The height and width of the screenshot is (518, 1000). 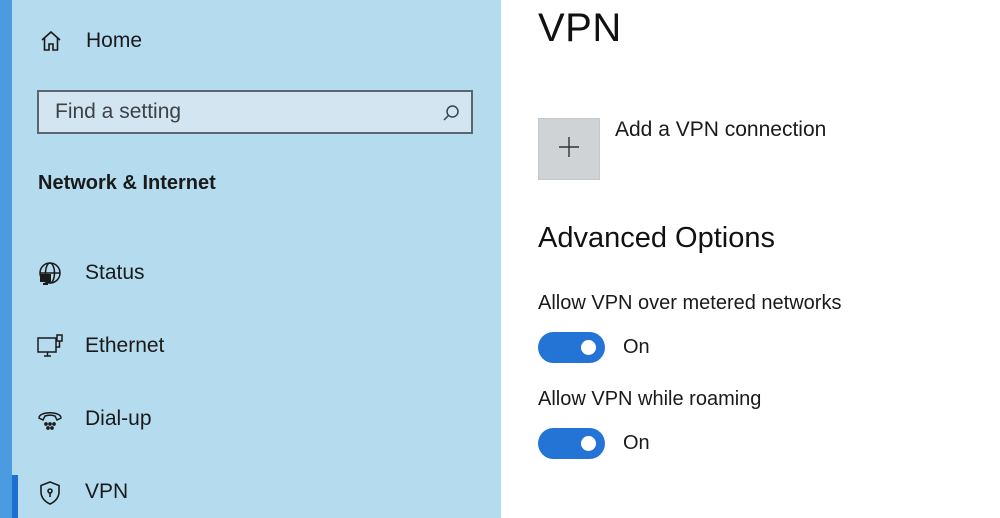 I want to click on home-icon, so click(x=51, y=41).